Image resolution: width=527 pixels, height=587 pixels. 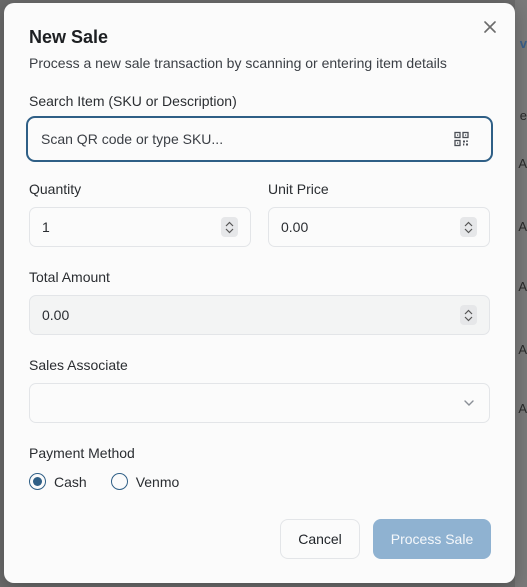 I want to click on background-text: e, so click(x=523, y=115).